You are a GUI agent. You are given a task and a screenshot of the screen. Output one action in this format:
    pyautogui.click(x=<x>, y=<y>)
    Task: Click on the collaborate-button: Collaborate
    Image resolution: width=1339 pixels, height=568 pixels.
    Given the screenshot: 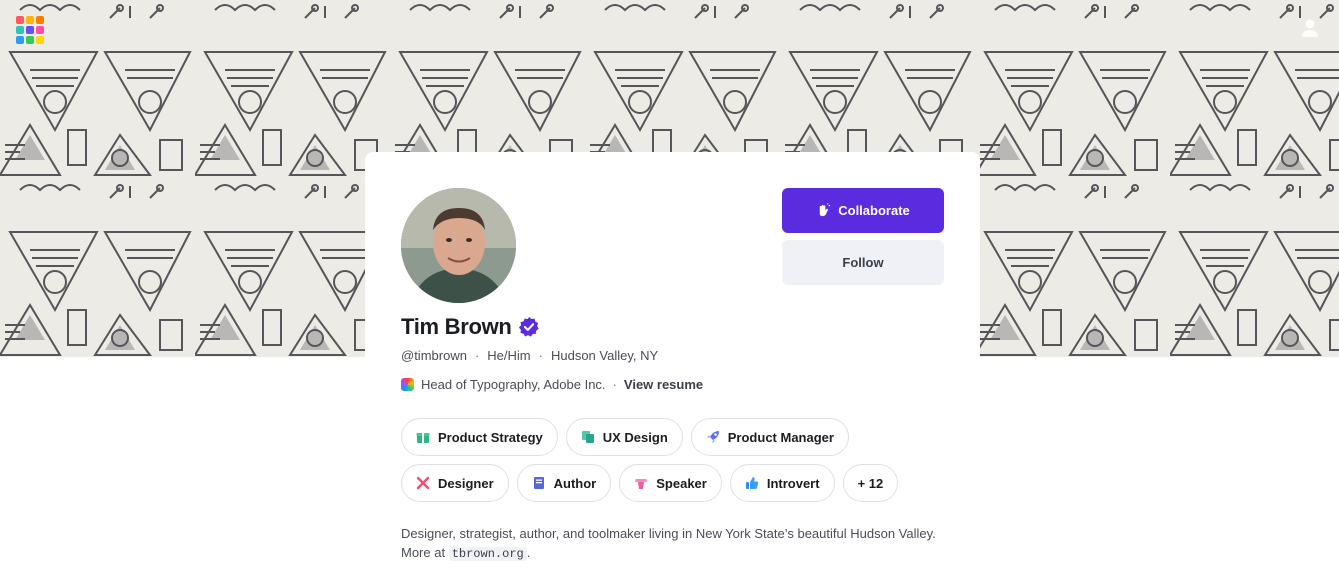 What is the action you would take?
    pyautogui.click(x=863, y=210)
    